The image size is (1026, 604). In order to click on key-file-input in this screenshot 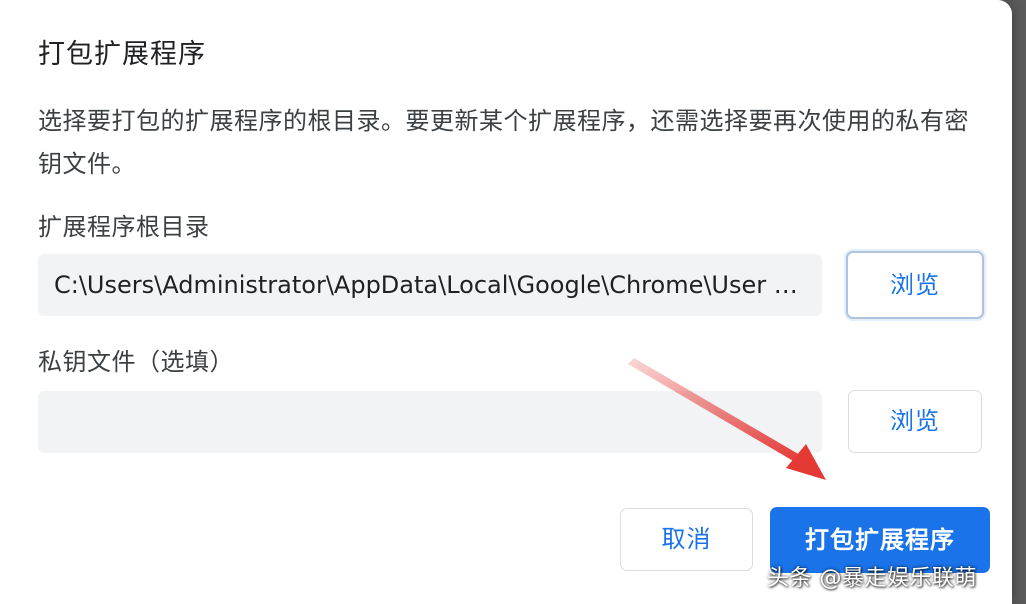, I will do `click(430, 422)`.